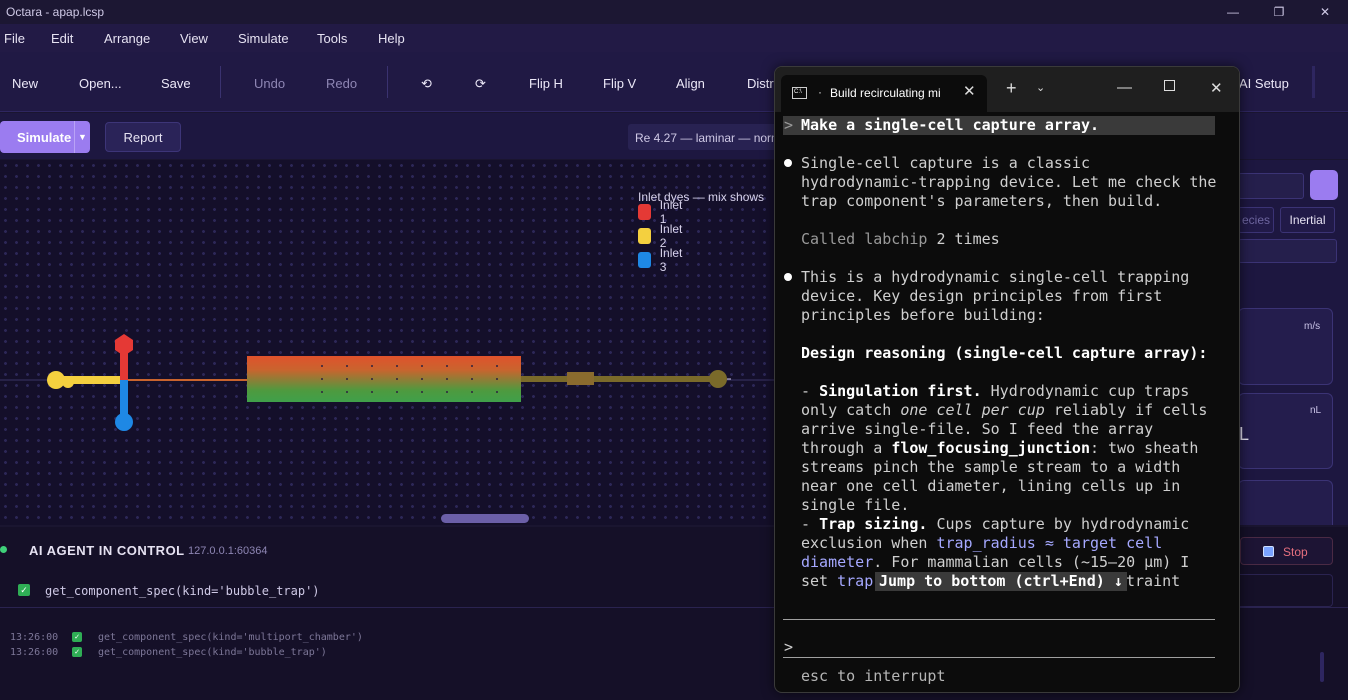  I want to click on jump-to-bottom-button: Jump to bottom (ctrl+End) ↓, so click(1001, 581).